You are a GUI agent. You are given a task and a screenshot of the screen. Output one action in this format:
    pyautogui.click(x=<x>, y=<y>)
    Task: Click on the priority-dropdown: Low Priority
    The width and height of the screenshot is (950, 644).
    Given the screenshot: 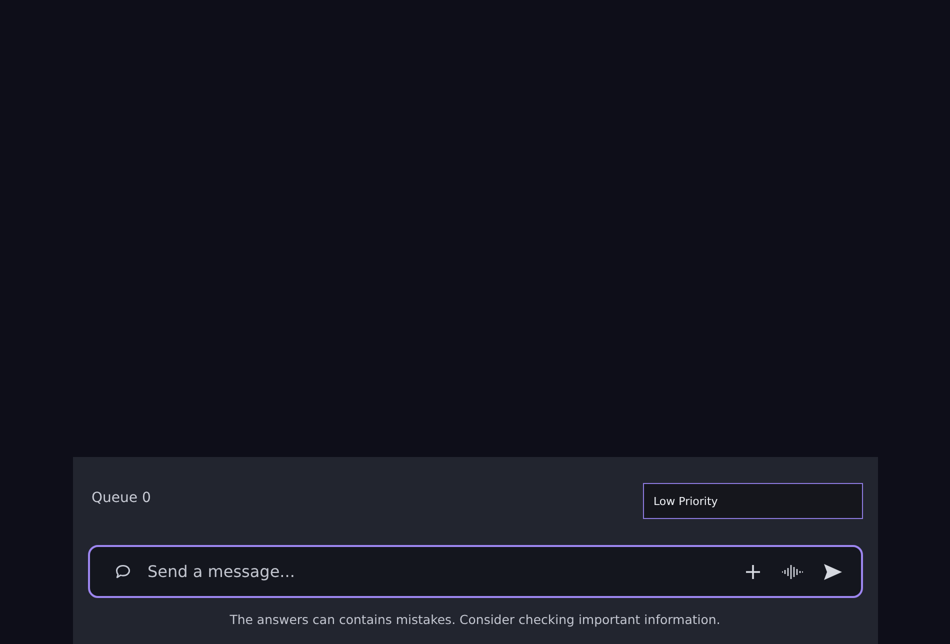 What is the action you would take?
    pyautogui.click(x=752, y=501)
    